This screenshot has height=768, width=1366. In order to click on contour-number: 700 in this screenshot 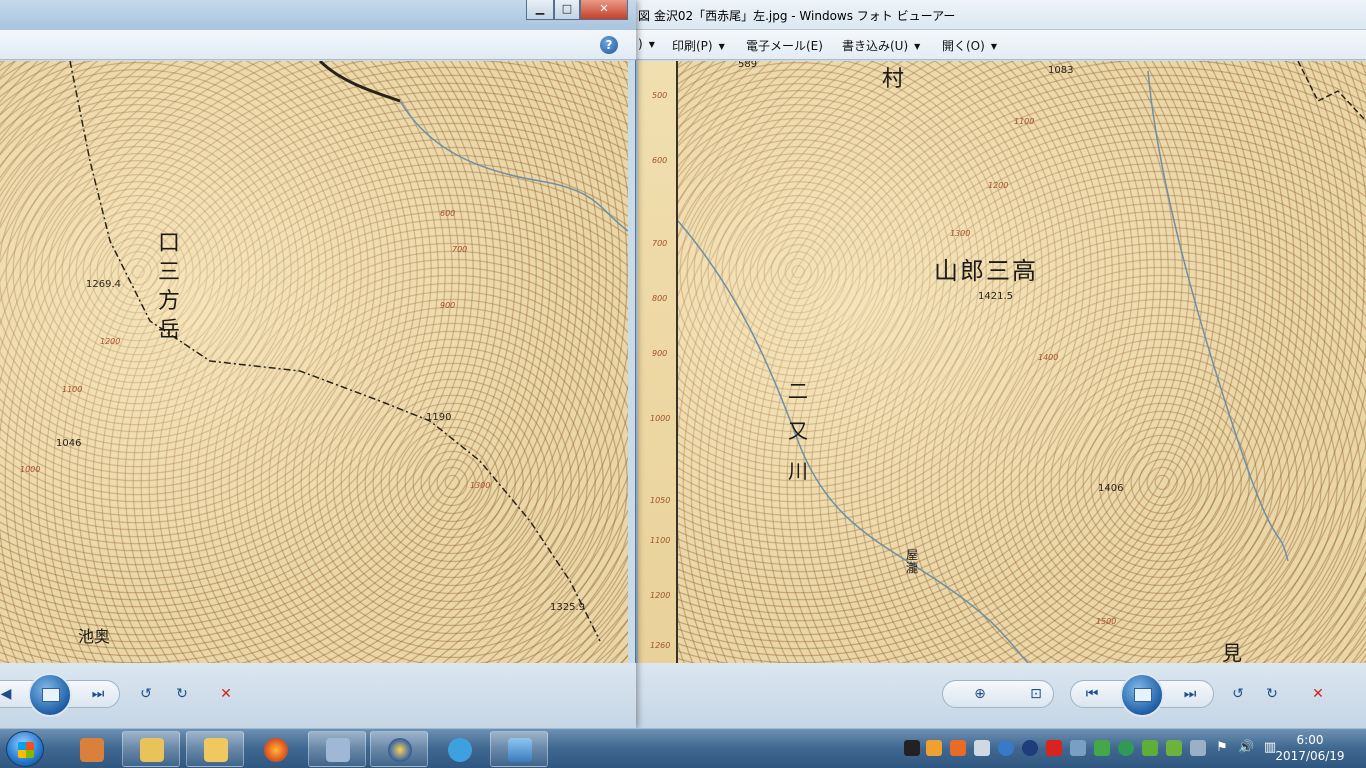, I will do `click(460, 249)`.